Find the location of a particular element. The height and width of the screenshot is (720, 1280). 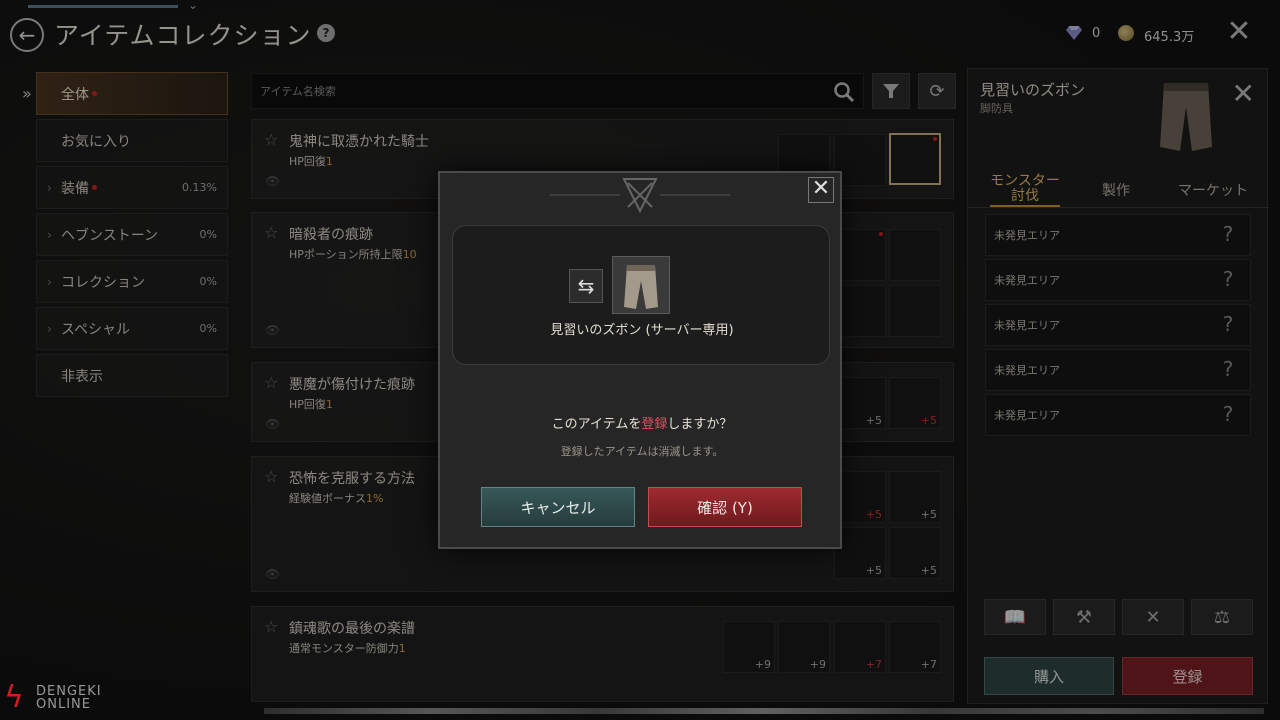

cancel-button: キャンセル is located at coordinates (558, 507).